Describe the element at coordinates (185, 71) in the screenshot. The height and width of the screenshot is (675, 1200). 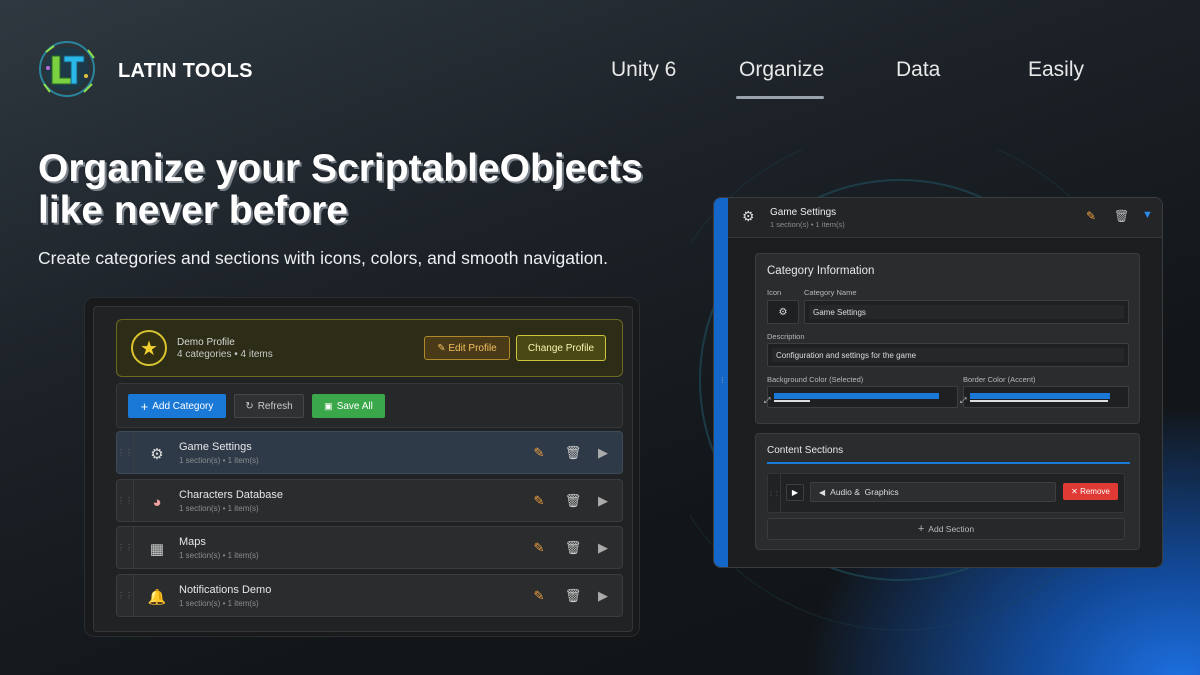
I see `brand-name: LATIN TOOLS` at that location.